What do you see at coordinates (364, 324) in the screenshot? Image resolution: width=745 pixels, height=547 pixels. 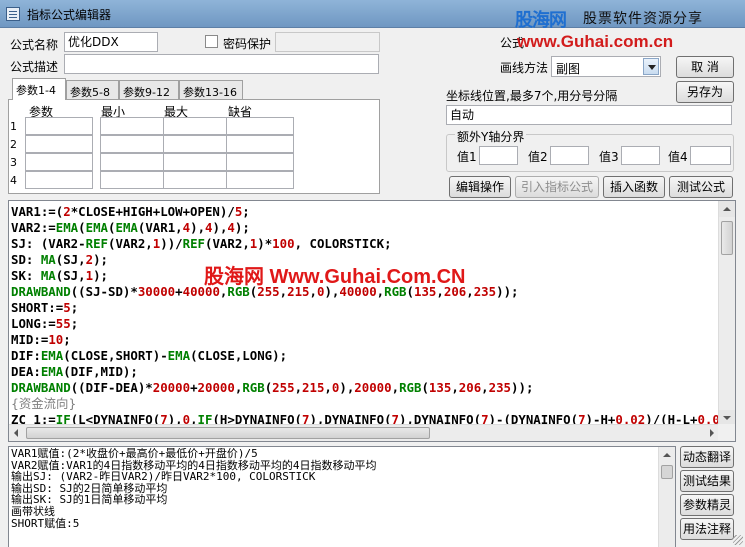 I see `code-line: LONG:=55;` at bounding box center [364, 324].